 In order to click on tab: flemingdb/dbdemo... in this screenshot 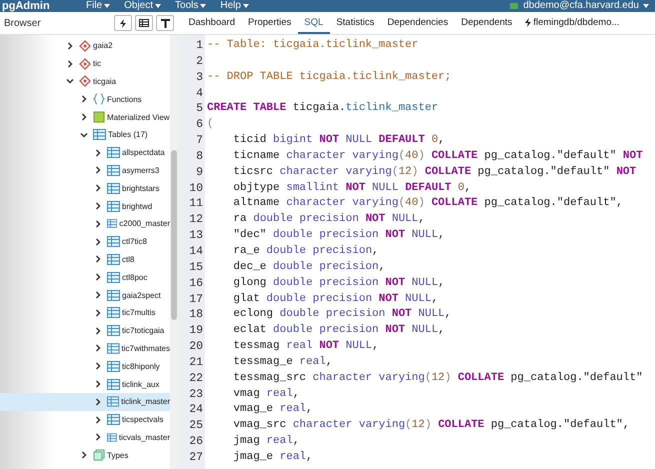, I will do `click(572, 23)`.